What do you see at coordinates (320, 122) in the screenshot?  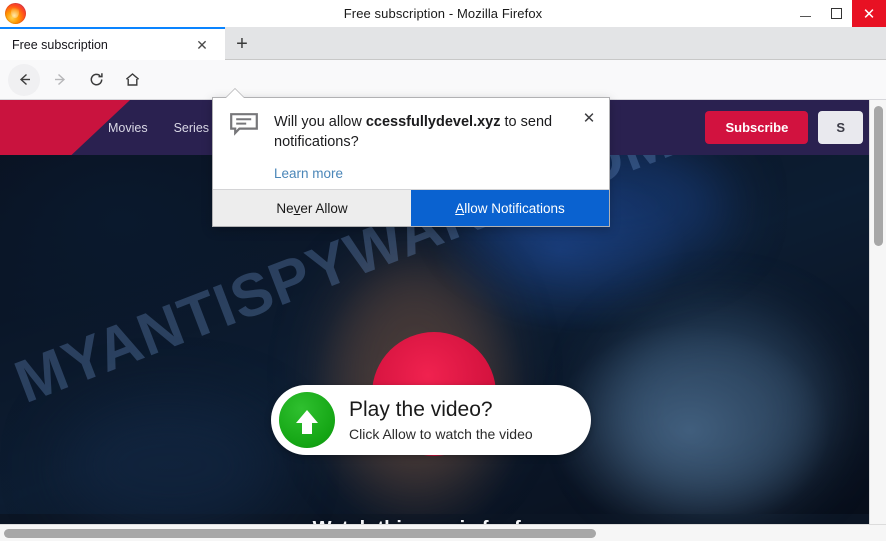 I see `message-prefix: Will you allow` at bounding box center [320, 122].